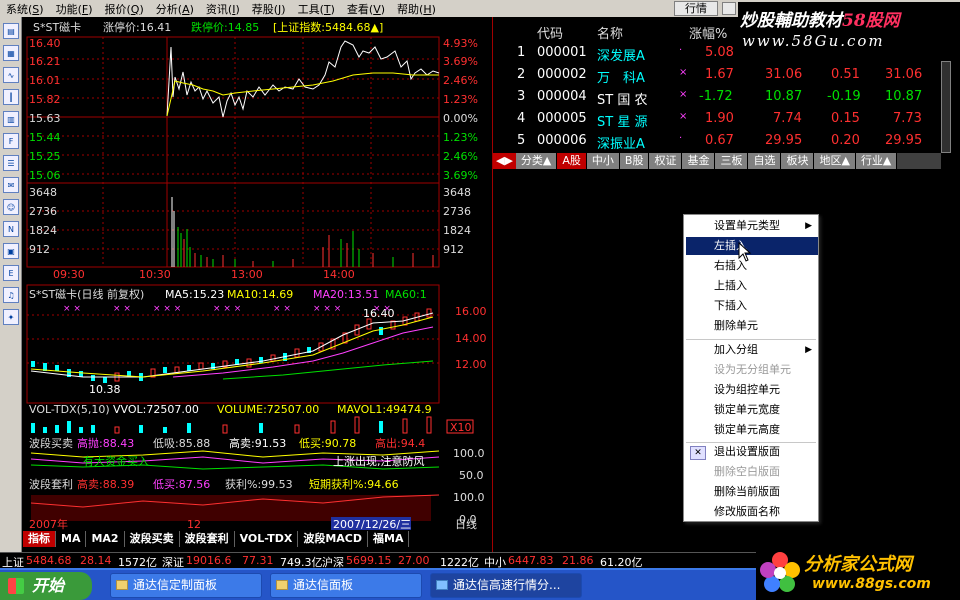  I want to click on tab-wave-trade: 波段买卖, so click(152, 539).